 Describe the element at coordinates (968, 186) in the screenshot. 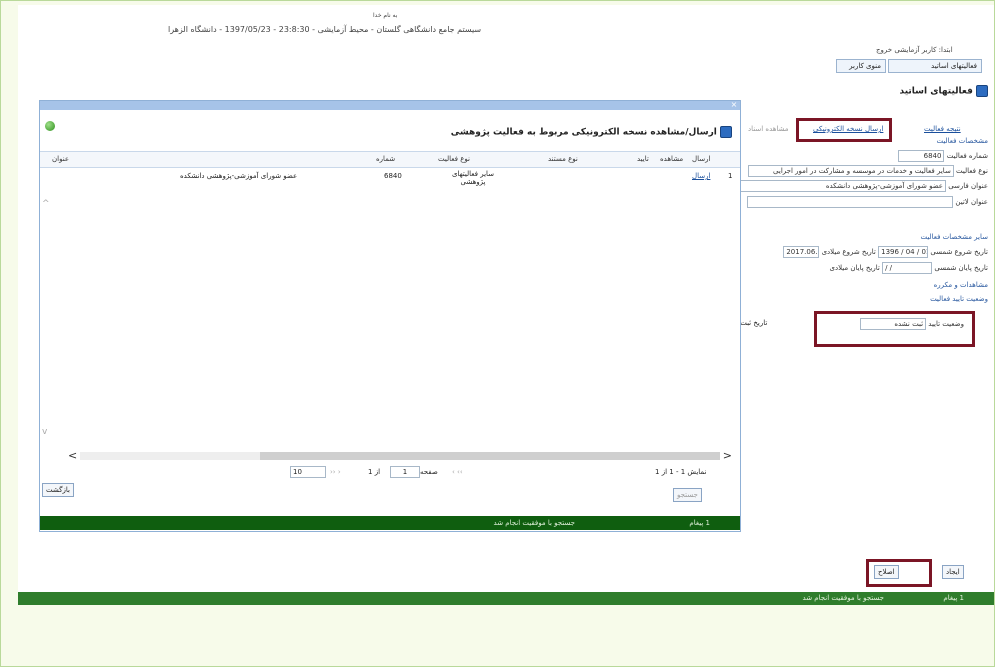

I see `persian-title-label: عنوان فارسی` at that location.